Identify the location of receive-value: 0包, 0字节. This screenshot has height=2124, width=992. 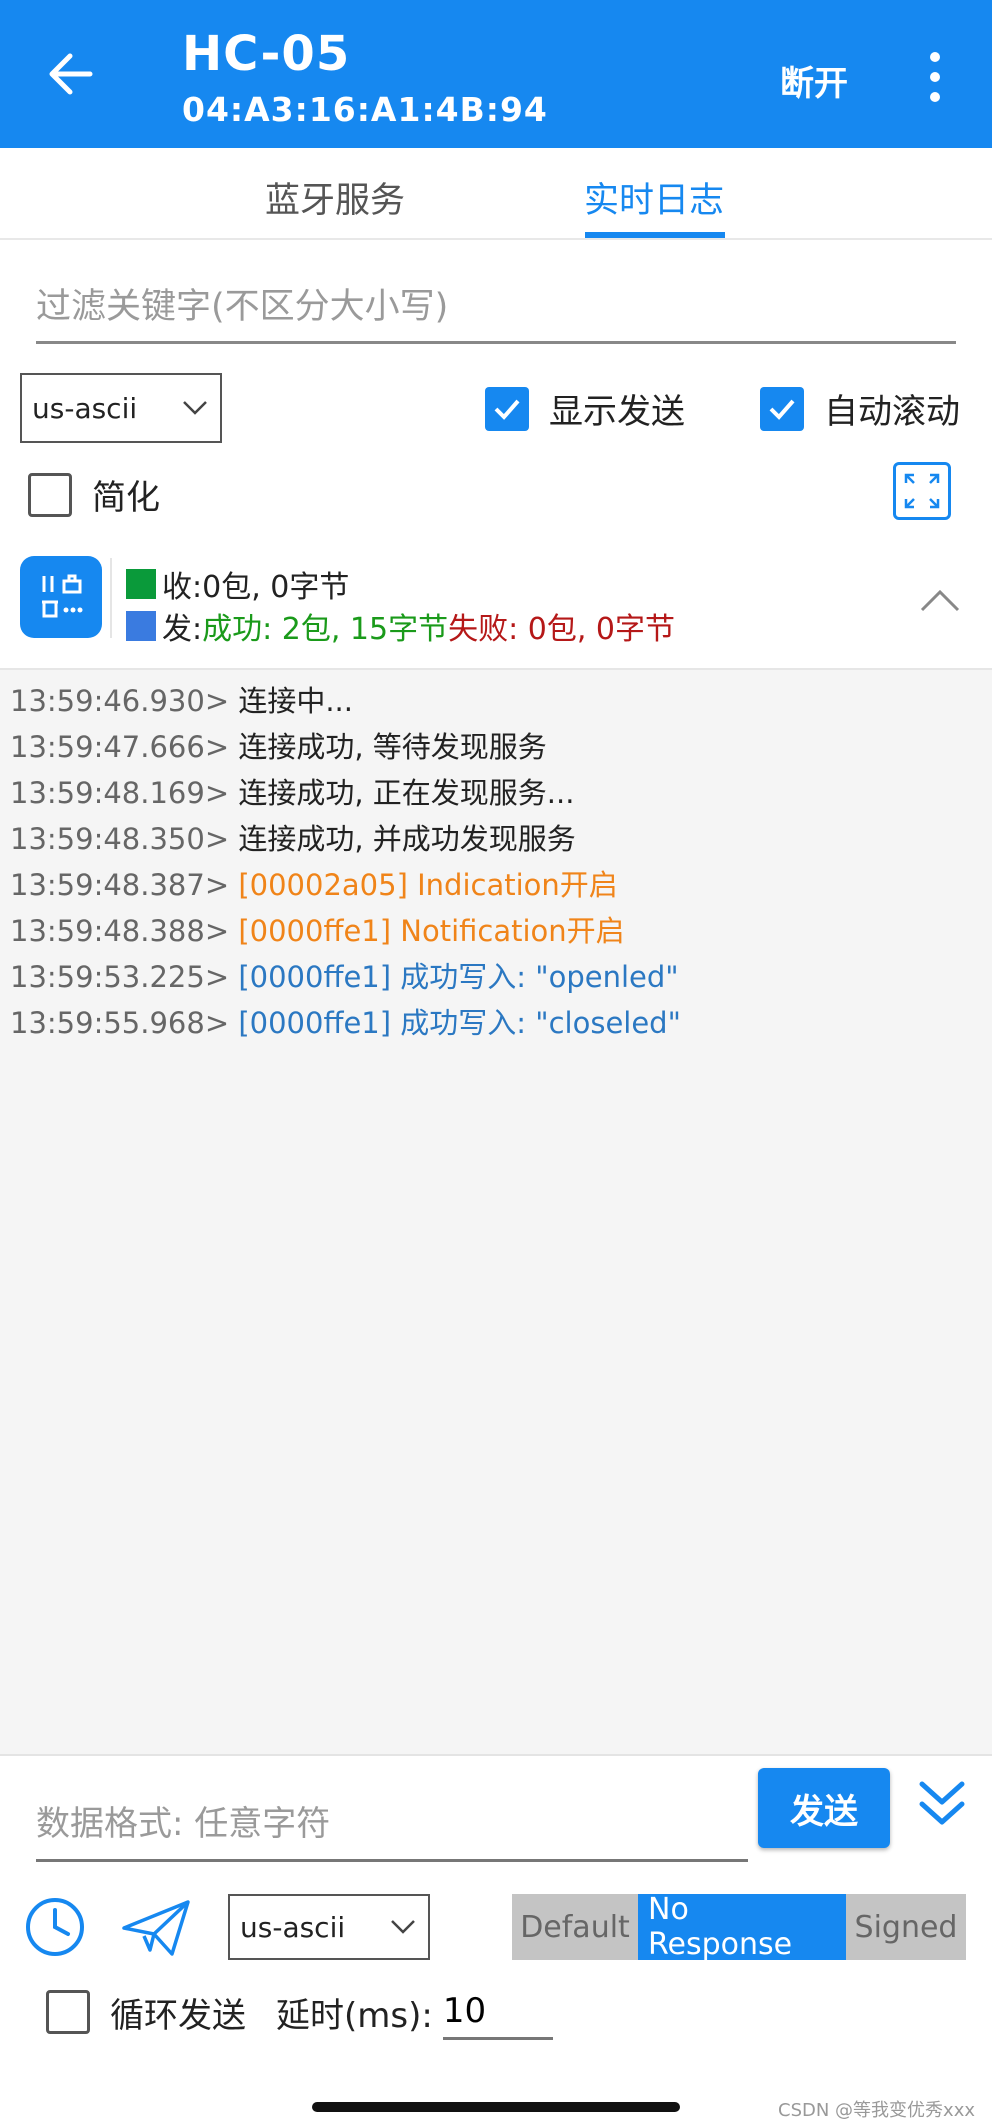
(276, 587).